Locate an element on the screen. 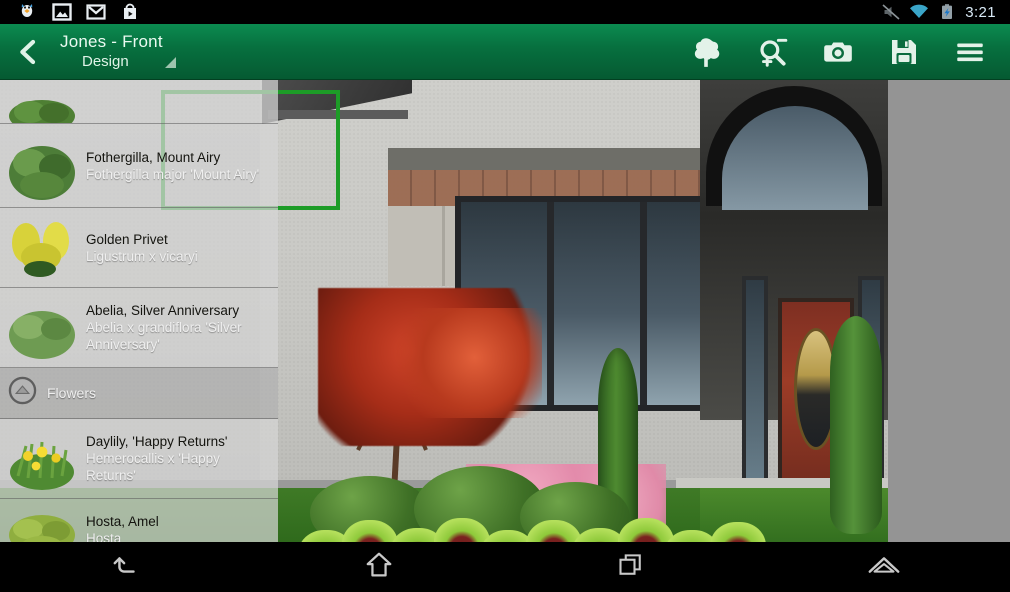 This screenshot has height=592, width=1010. camera-icon is located at coordinates (838, 52).